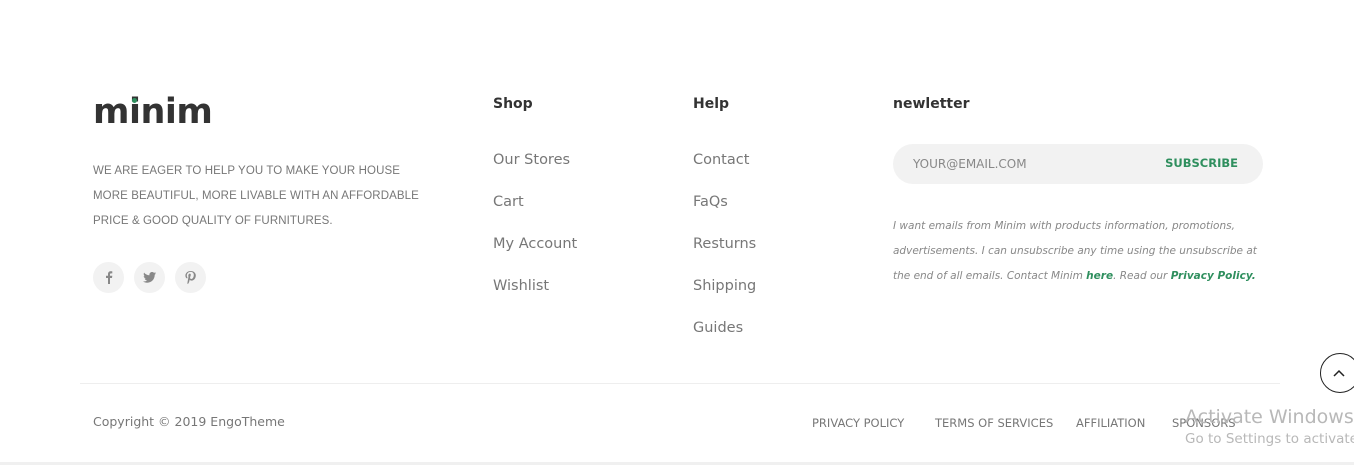  I want to click on shop-link-my-account: My Account, so click(535, 257).